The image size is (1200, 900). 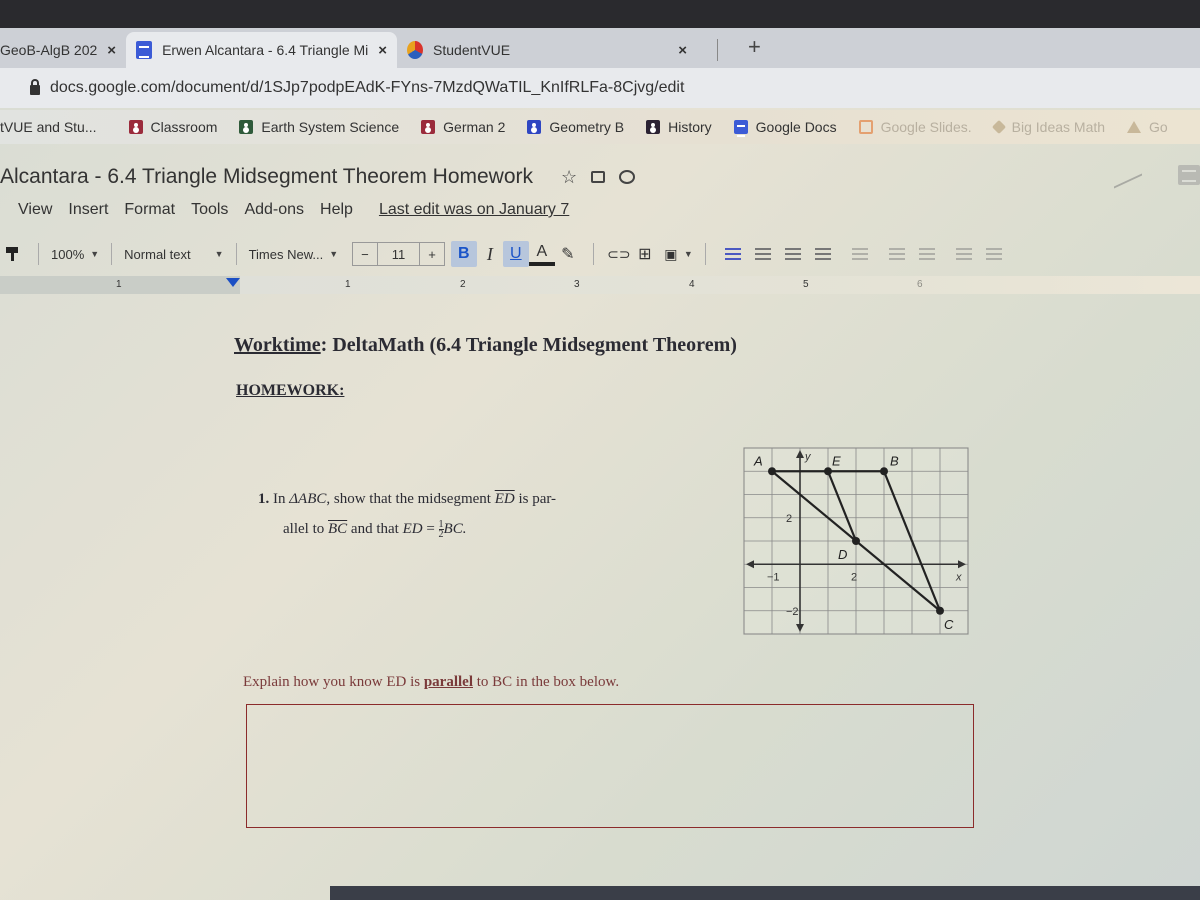 I want to click on homework-heading: HOMEWORK:, so click(x=290, y=390).